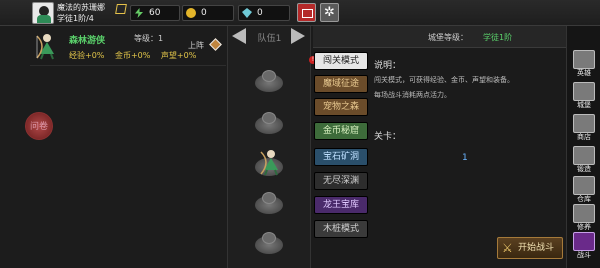  I want to click on deploy-diamond-icon, so click(215, 44).